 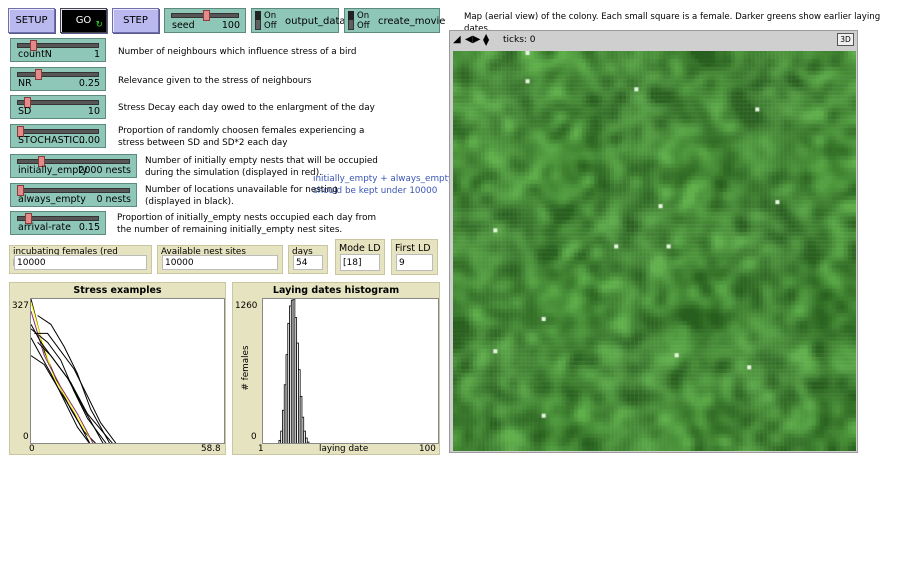 What do you see at coordinates (117, 290) in the screenshot?
I see `plot-title: Stress examples` at bounding box center [117, 290].